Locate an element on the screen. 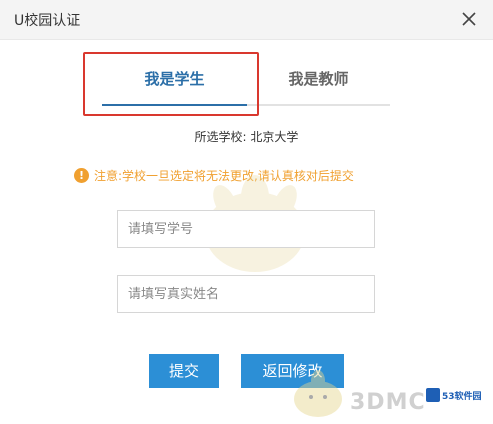  tab-teacher: 我是教师 is located at coordinates (318, 79).